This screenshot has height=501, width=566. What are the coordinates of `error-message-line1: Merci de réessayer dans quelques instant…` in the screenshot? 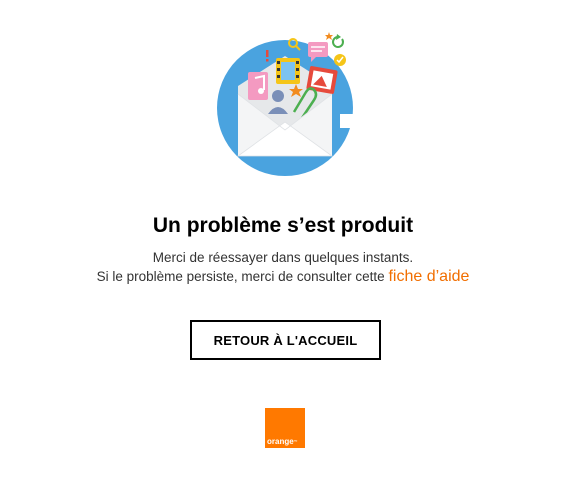 It's located at (283, 257).